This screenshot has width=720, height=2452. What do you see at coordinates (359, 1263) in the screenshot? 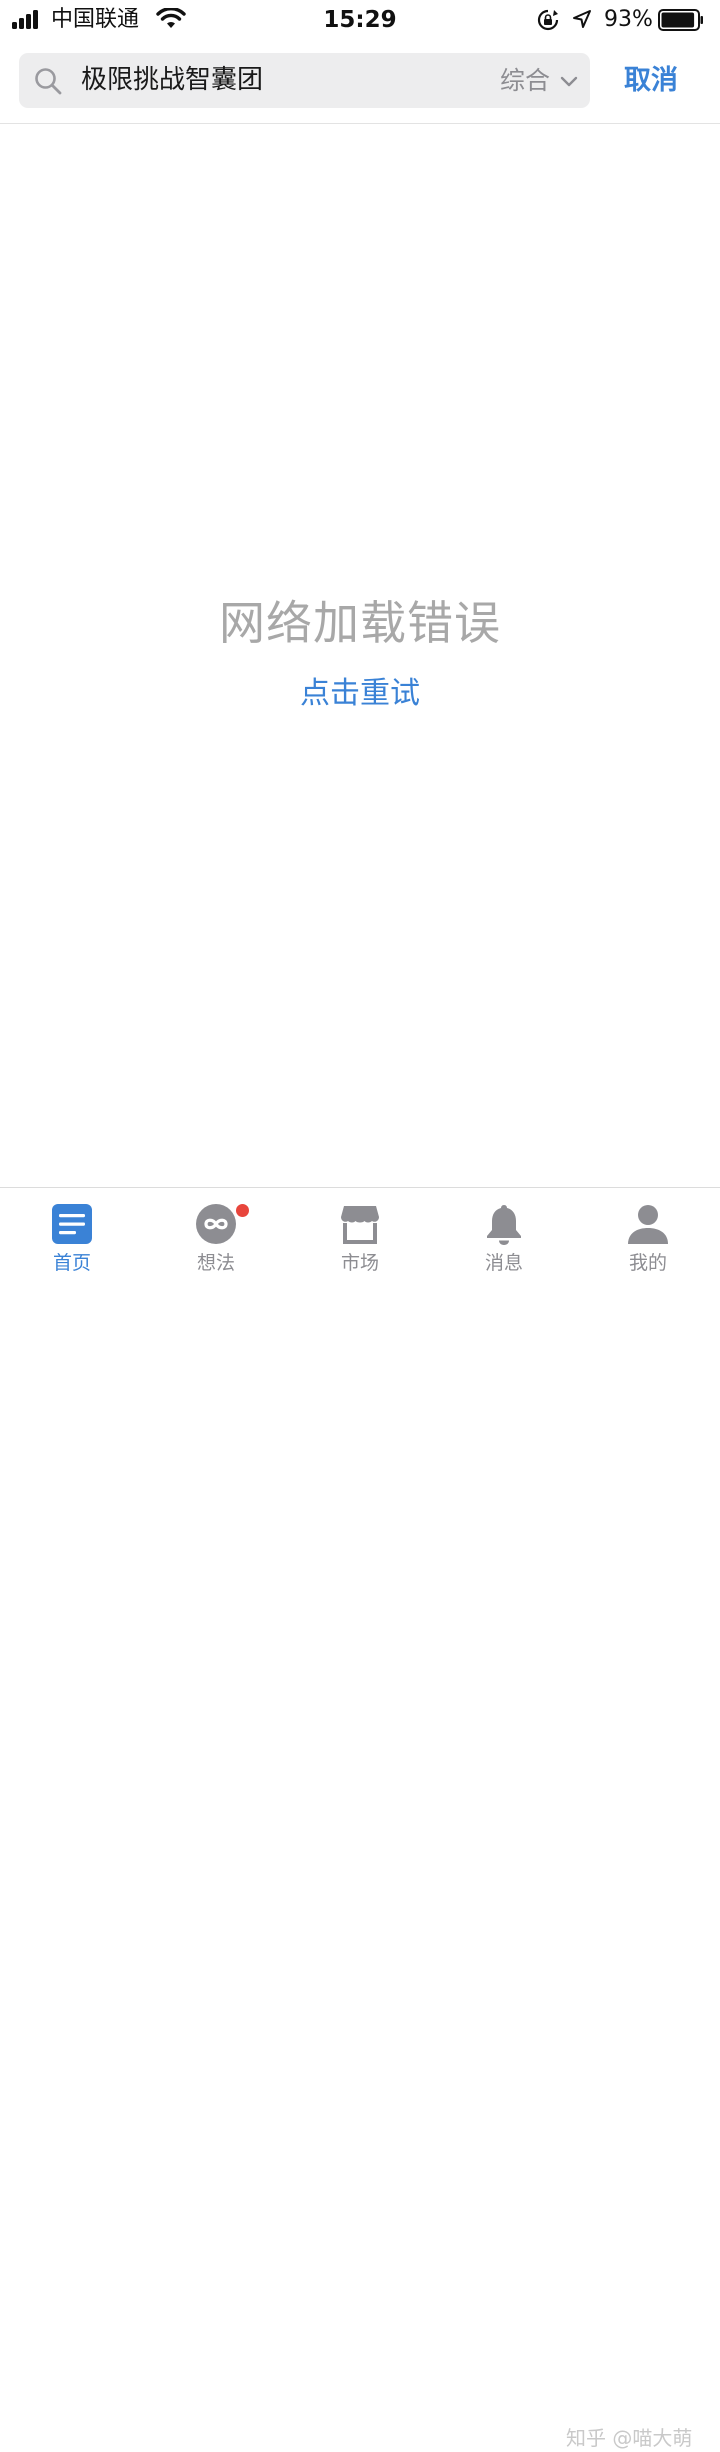
I see `tab-market-label: 市场` at bounding box center [359, 1263].